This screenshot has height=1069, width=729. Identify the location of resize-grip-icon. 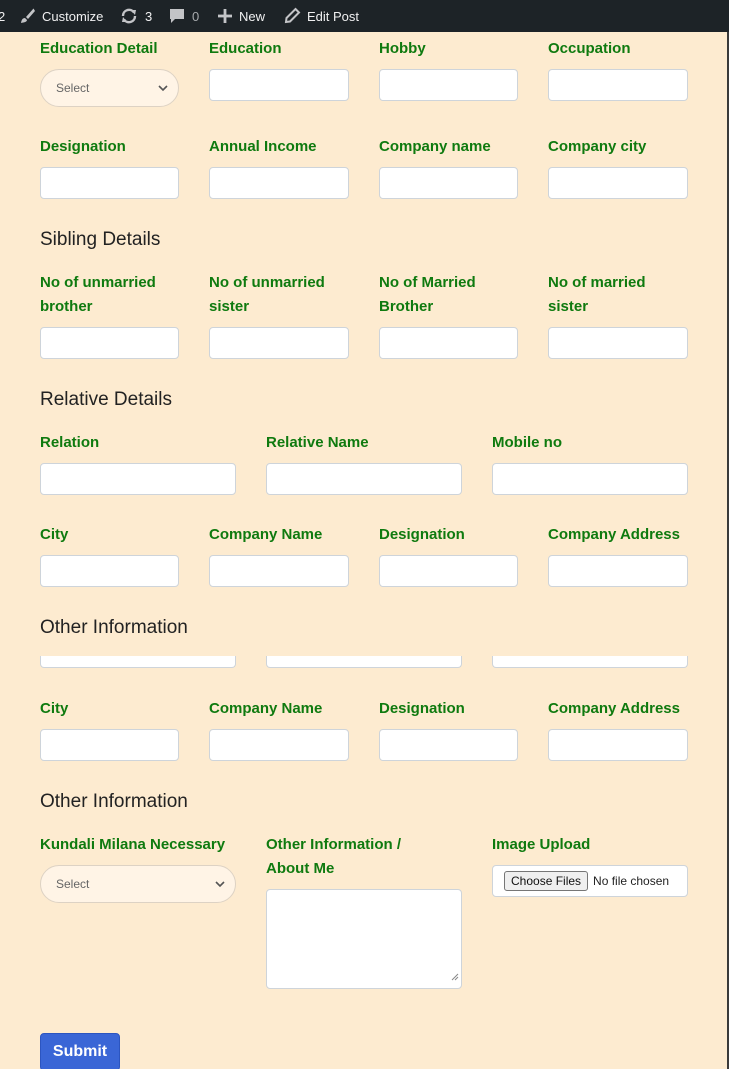
(454, 977).